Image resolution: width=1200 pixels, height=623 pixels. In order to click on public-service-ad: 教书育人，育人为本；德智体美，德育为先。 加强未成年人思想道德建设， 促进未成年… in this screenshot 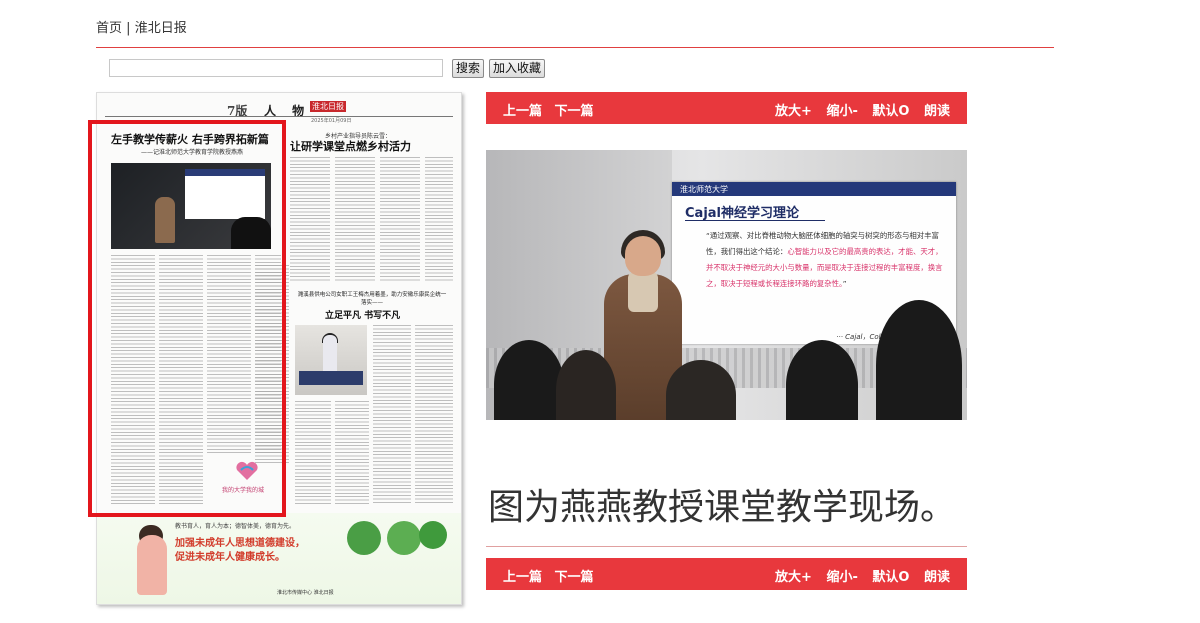, I will do `click(279, 558)`.